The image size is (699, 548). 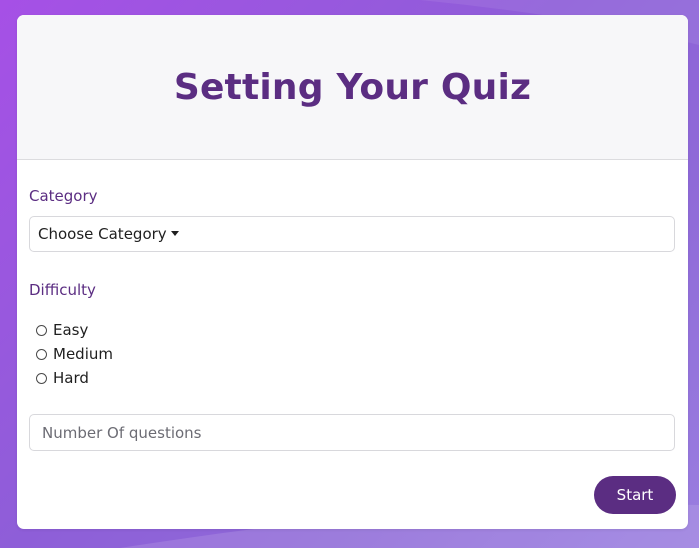 What do you see at coordinates (63, 196) in the screenshot?
I see `category-label: Category` at bounding box center [63, 196].